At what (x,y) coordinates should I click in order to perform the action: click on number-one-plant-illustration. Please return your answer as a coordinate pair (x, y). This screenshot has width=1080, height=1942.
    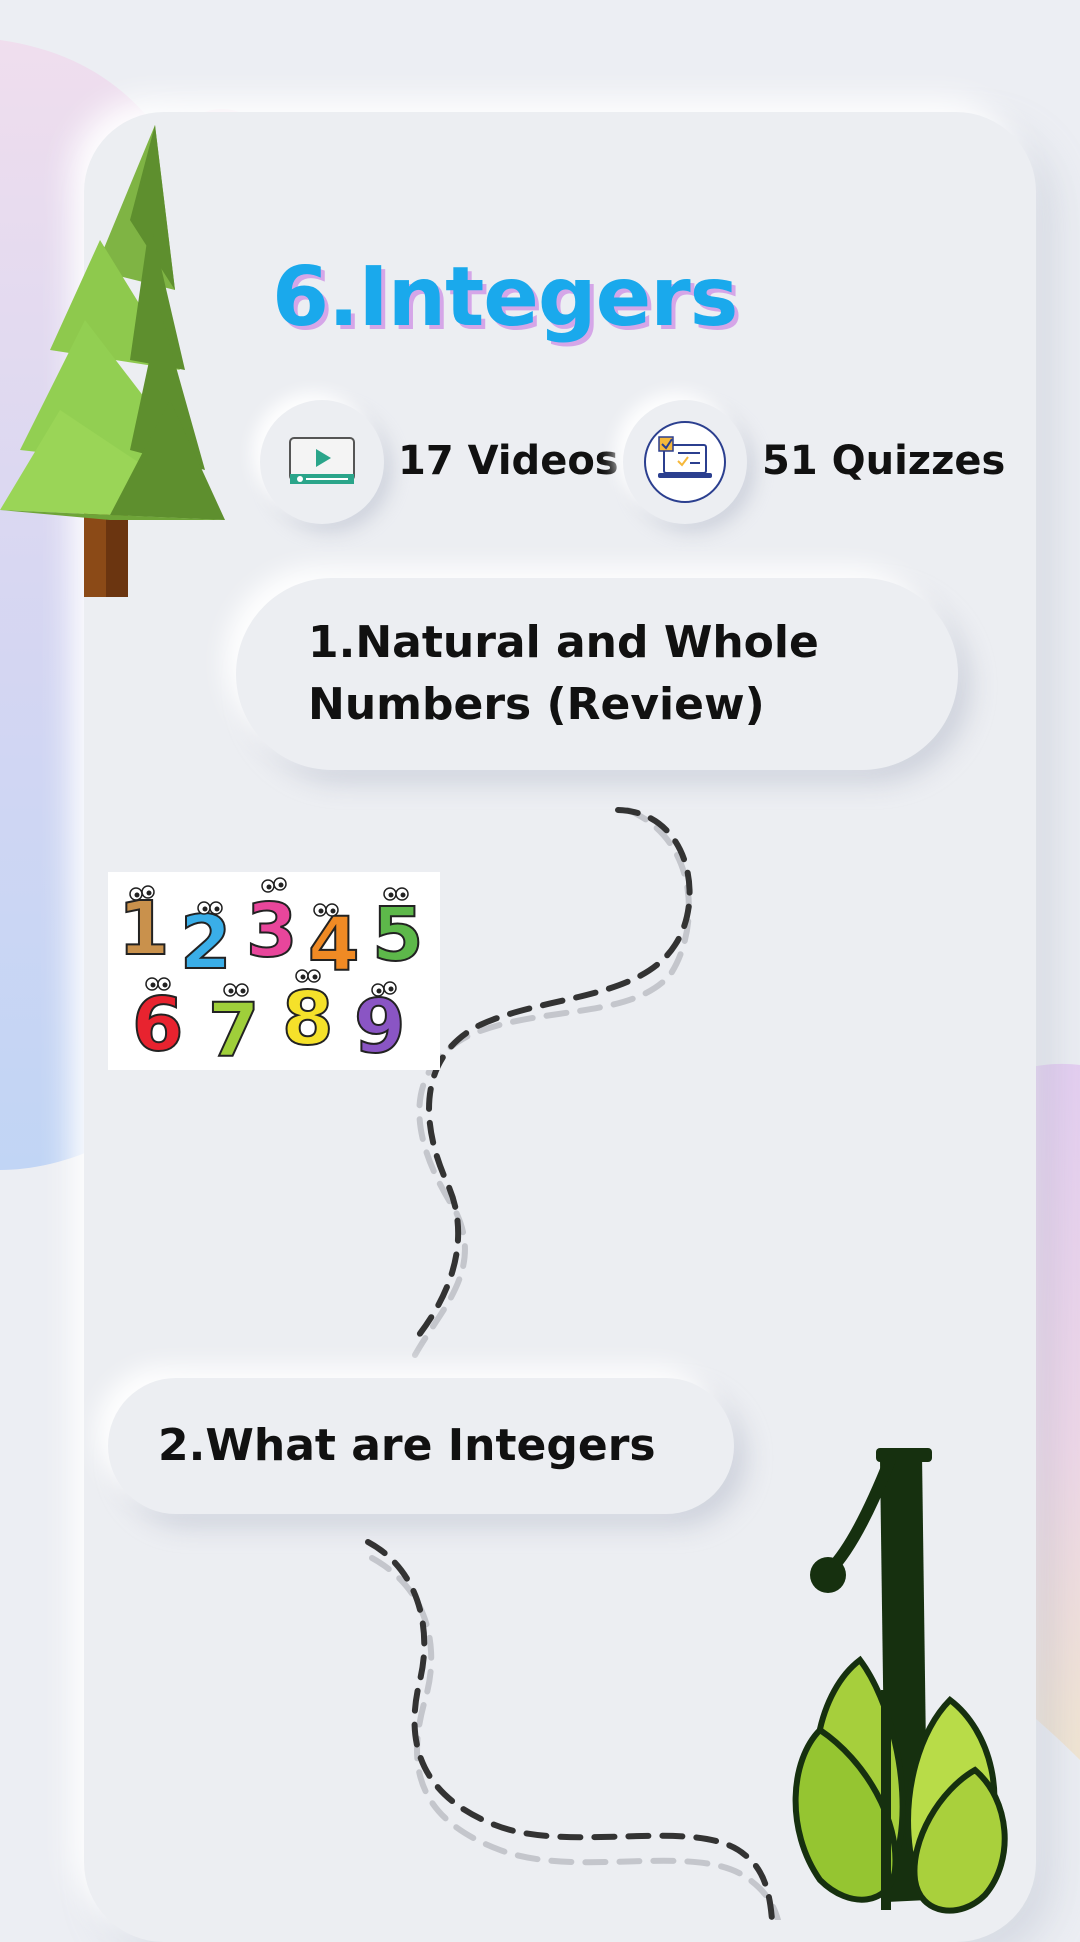
    Looking at the image, I should click on (900, 1681).